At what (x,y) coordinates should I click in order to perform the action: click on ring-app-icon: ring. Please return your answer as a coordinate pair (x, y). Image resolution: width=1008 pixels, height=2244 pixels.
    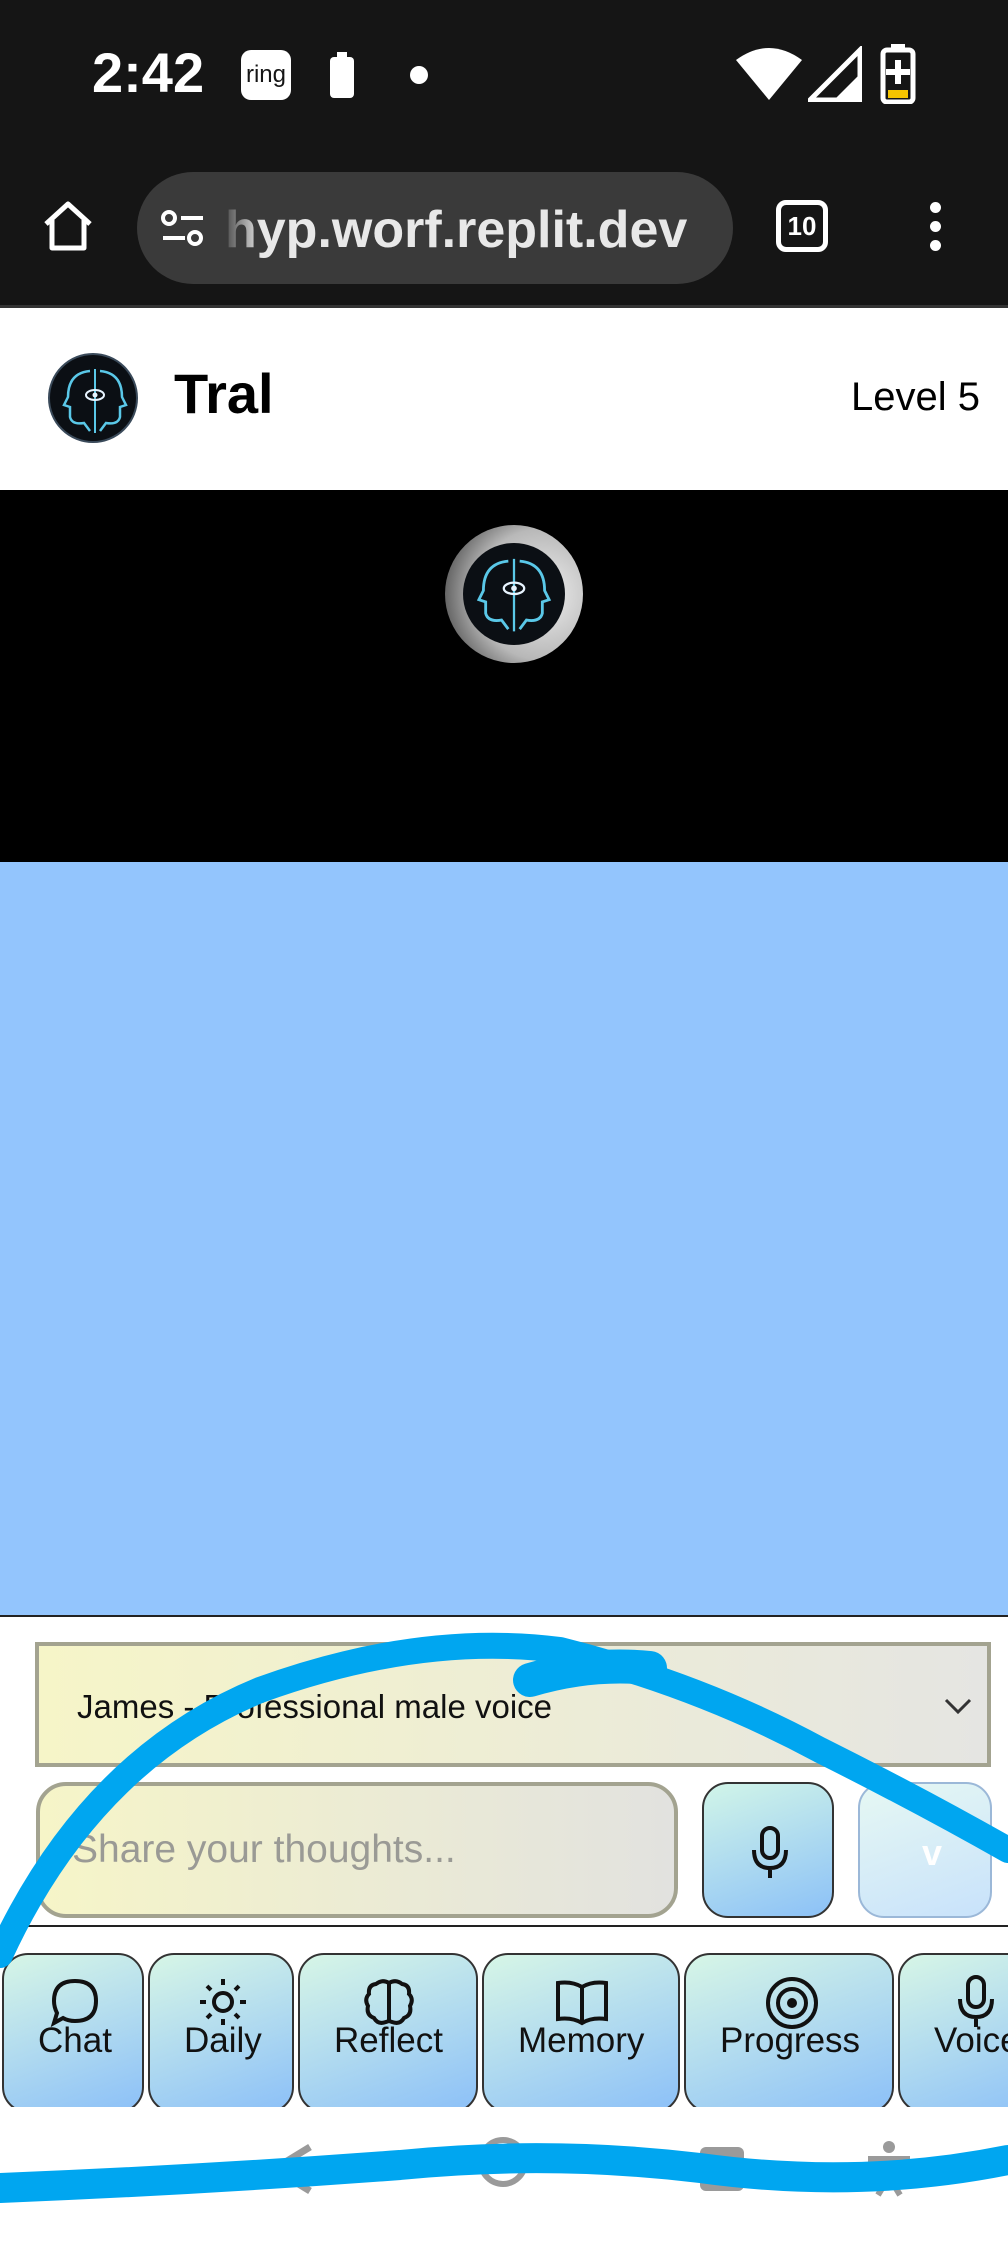
    Looking at the image, I should click on (266, 75).